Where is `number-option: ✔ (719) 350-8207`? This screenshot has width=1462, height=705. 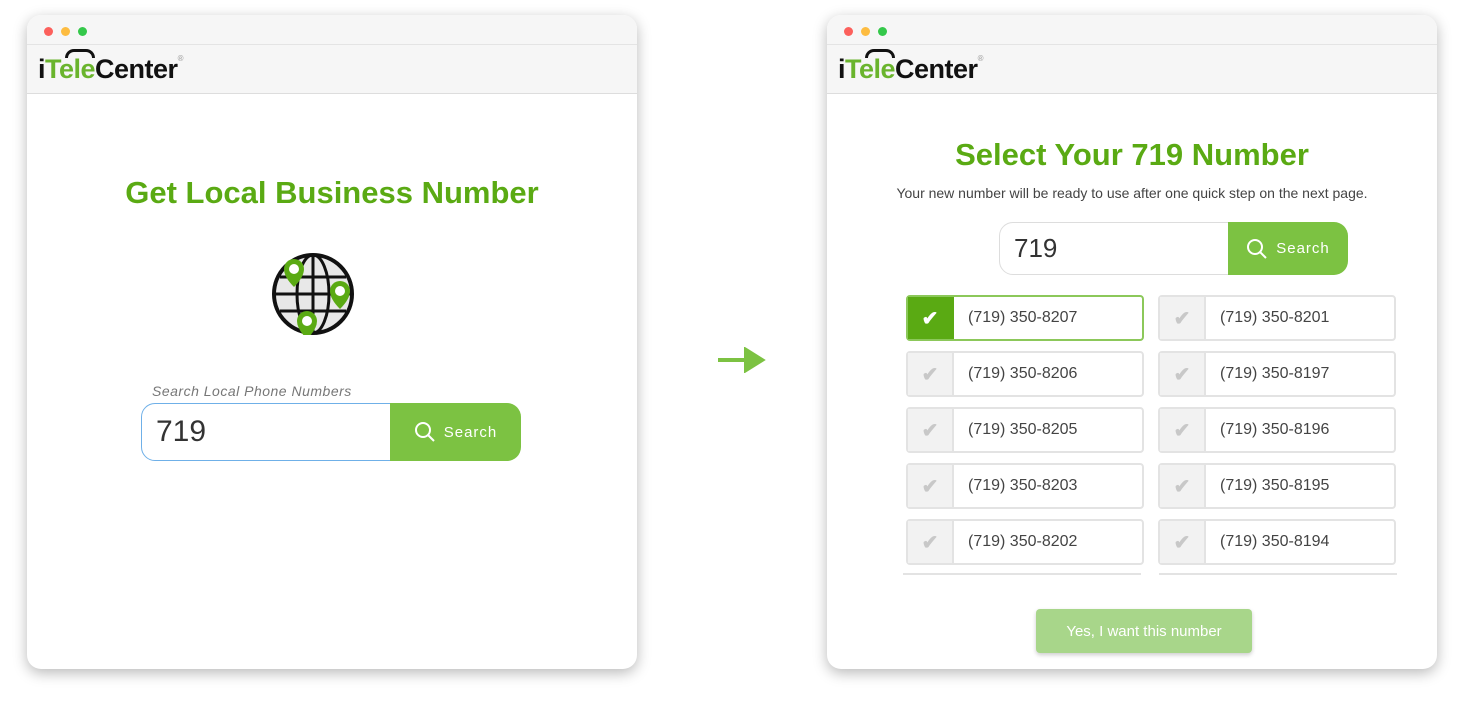 number-option: ✔ (719) 350-8207 is located at coordinates (1025, 318).